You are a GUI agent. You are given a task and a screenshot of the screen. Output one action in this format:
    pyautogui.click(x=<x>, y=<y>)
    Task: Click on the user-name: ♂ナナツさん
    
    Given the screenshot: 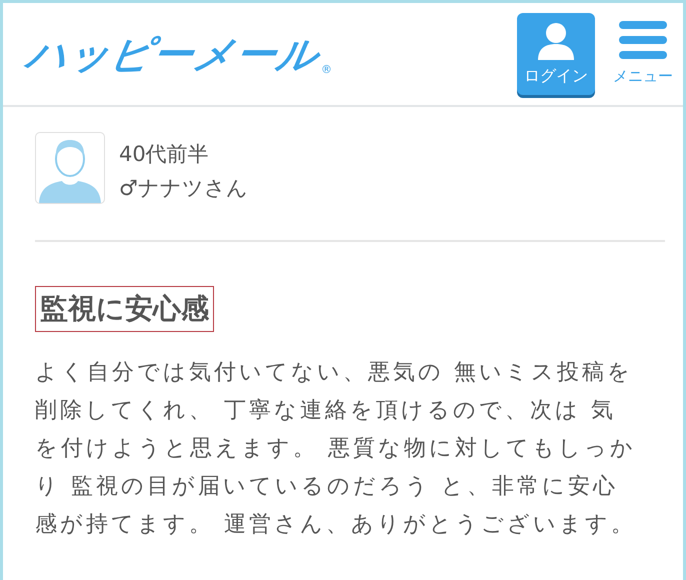 What is the action you would take?
    pyautogui.click(x=183, y=188)
    